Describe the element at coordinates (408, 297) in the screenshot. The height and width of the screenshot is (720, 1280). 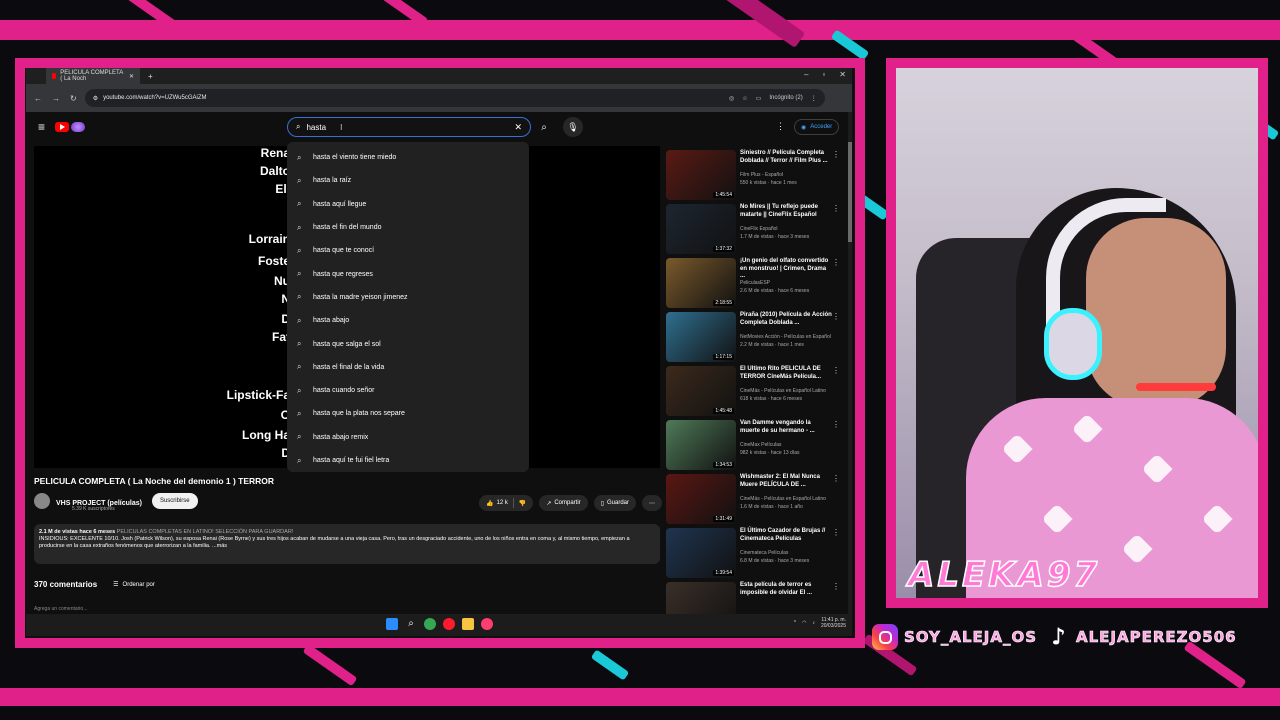
I see `search-suggestion: ⌕ hasta la madre yeison jimenez` at that location.